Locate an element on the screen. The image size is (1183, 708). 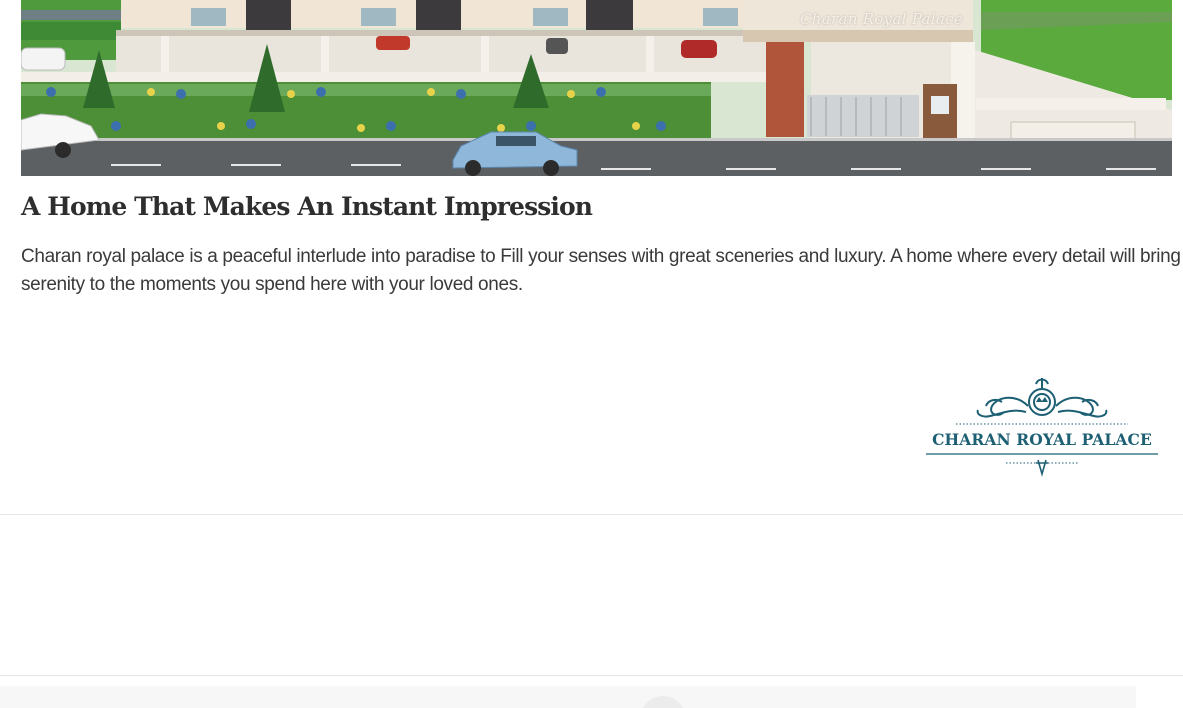
brand-logo: CHARAN ROYAL PALACE is located at coordinates (1042, 425).